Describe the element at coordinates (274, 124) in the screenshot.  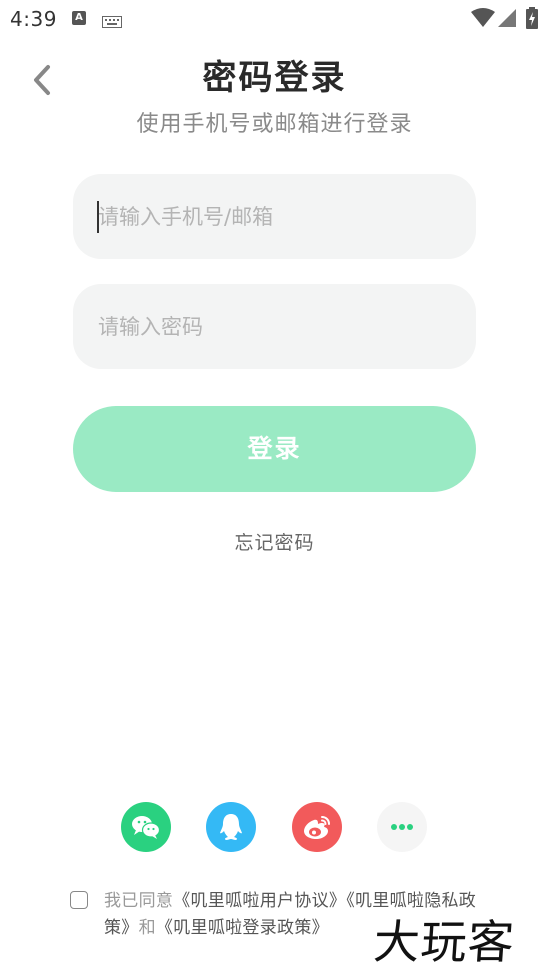
I see `page-subtitle: 使用手机号或邮箱进行登录` at that location.